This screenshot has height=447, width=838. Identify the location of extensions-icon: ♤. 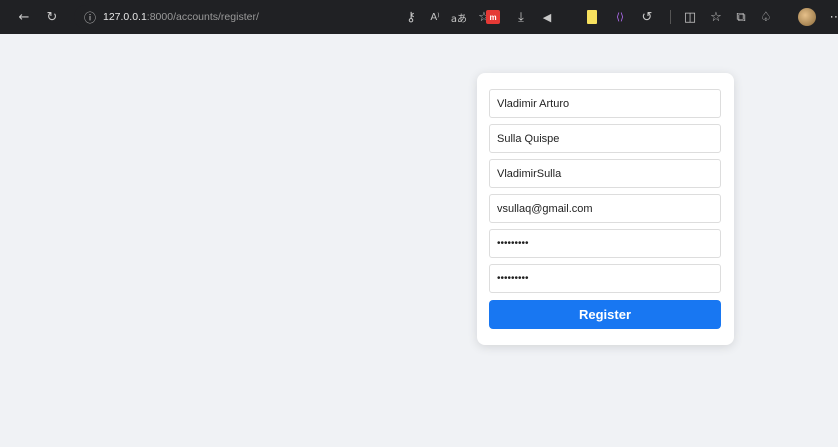
(766, 17).